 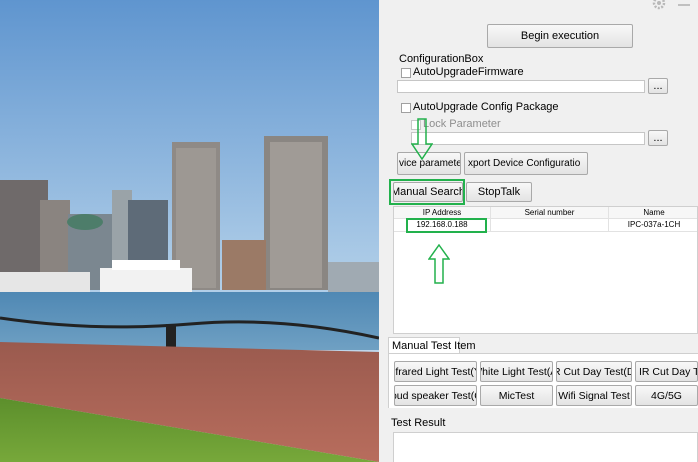 What do you see at coordinates (406, 108) in the screenshot?
I see `auto-upgrade-config-checkbox` at bounding box center [406, 108].